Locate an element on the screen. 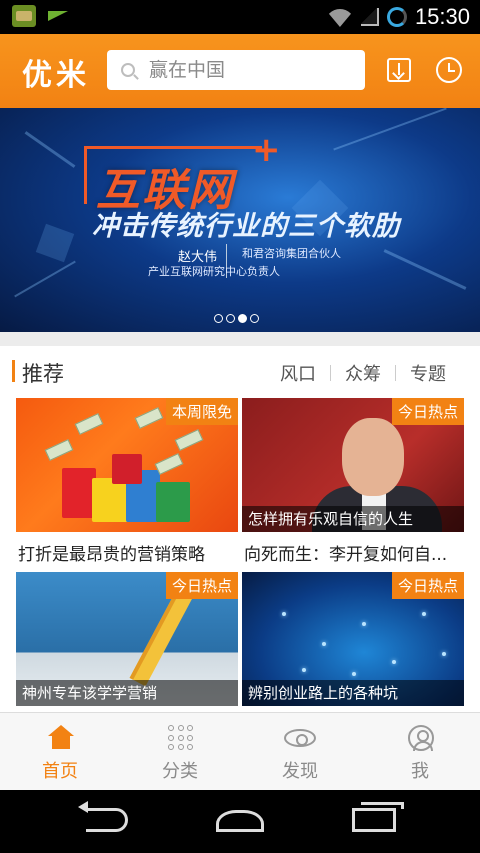 The image size is (480, 853). history-icon is located at coordinates (449, 70).